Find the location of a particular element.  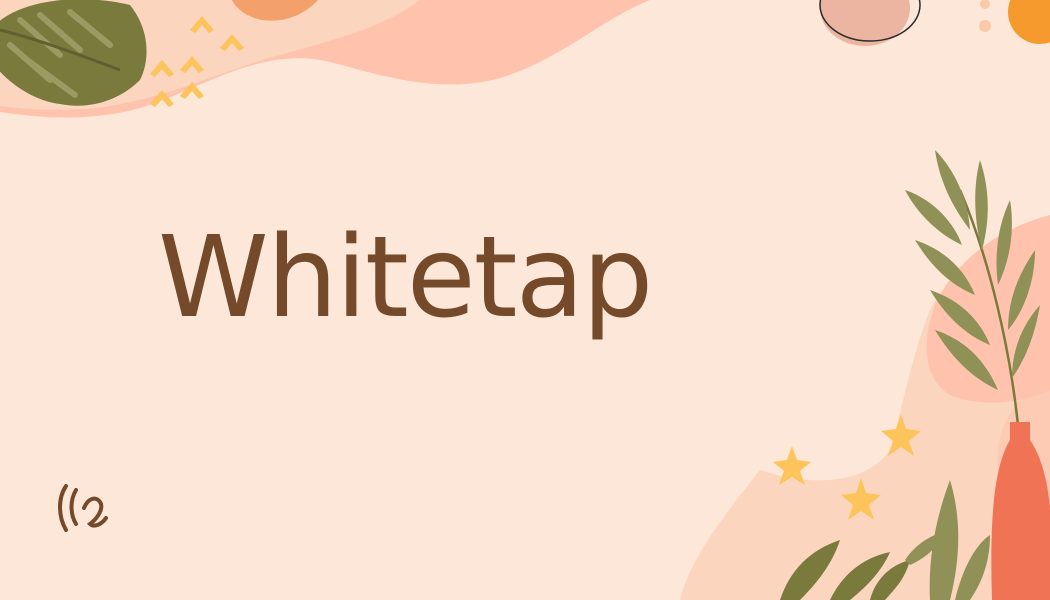

brand-wordmark: Whitetap is located at coordinates (405, 278).